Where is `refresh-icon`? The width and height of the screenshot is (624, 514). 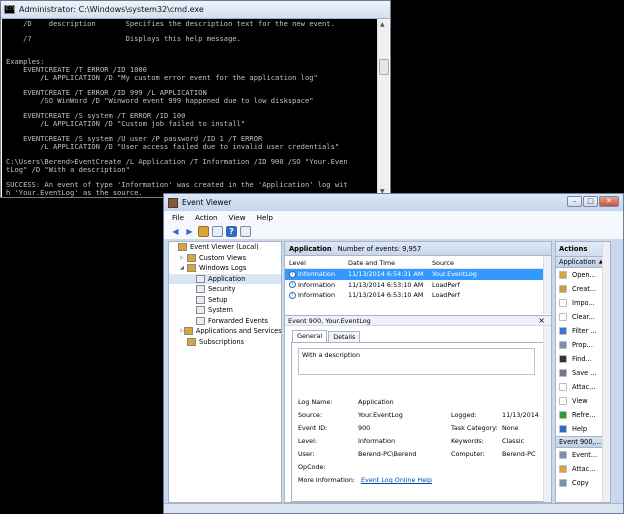 refresh-icon is located at coordinates (563, 415).